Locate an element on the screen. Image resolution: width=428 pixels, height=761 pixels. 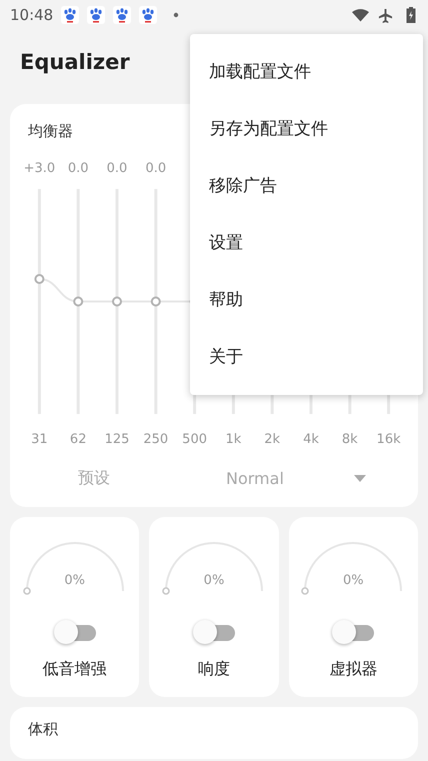
frequency-label: 4k is located at coordinates (311, 439).